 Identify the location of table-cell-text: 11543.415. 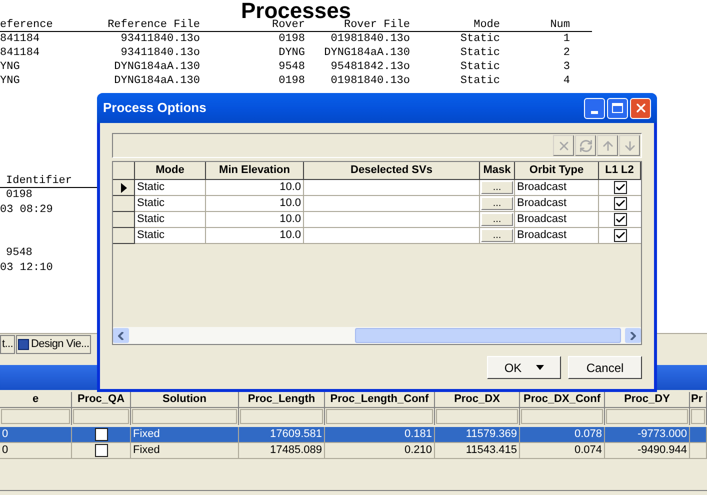
(491, 450).